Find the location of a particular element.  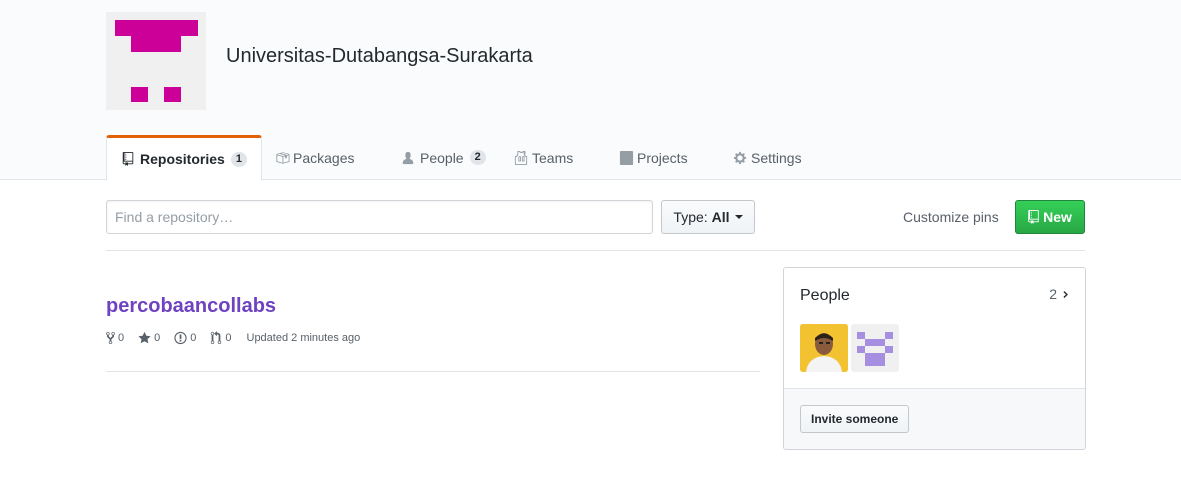

tab-label: Repositories is located at coordinates (182, 159).